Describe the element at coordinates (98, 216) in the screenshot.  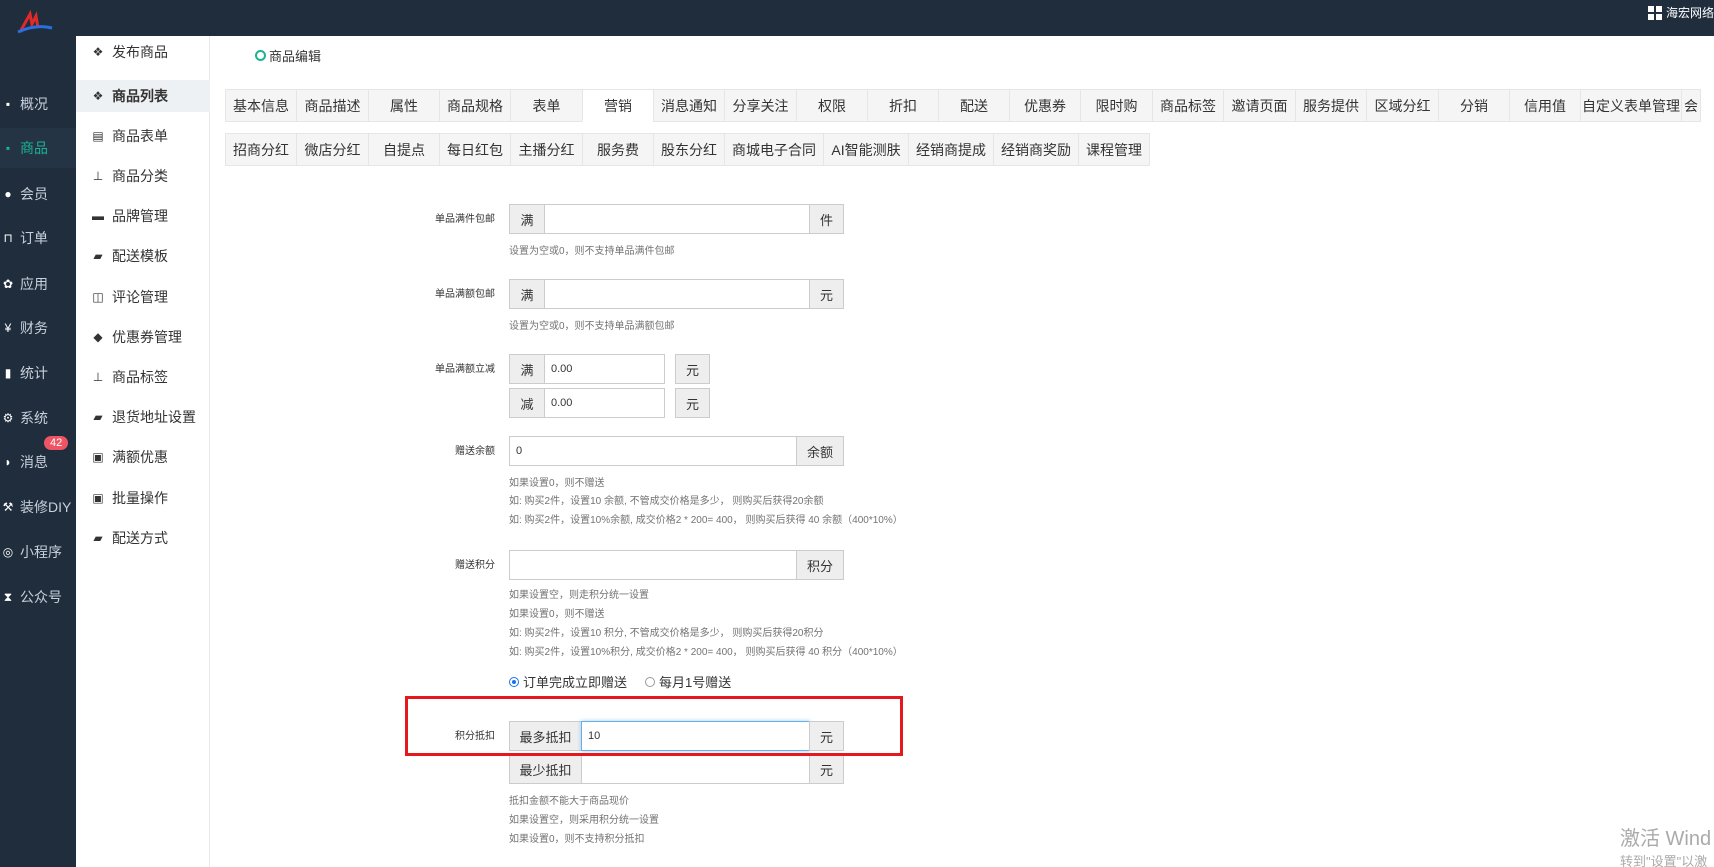
I see `briefcase-icon: ▬` at that location.